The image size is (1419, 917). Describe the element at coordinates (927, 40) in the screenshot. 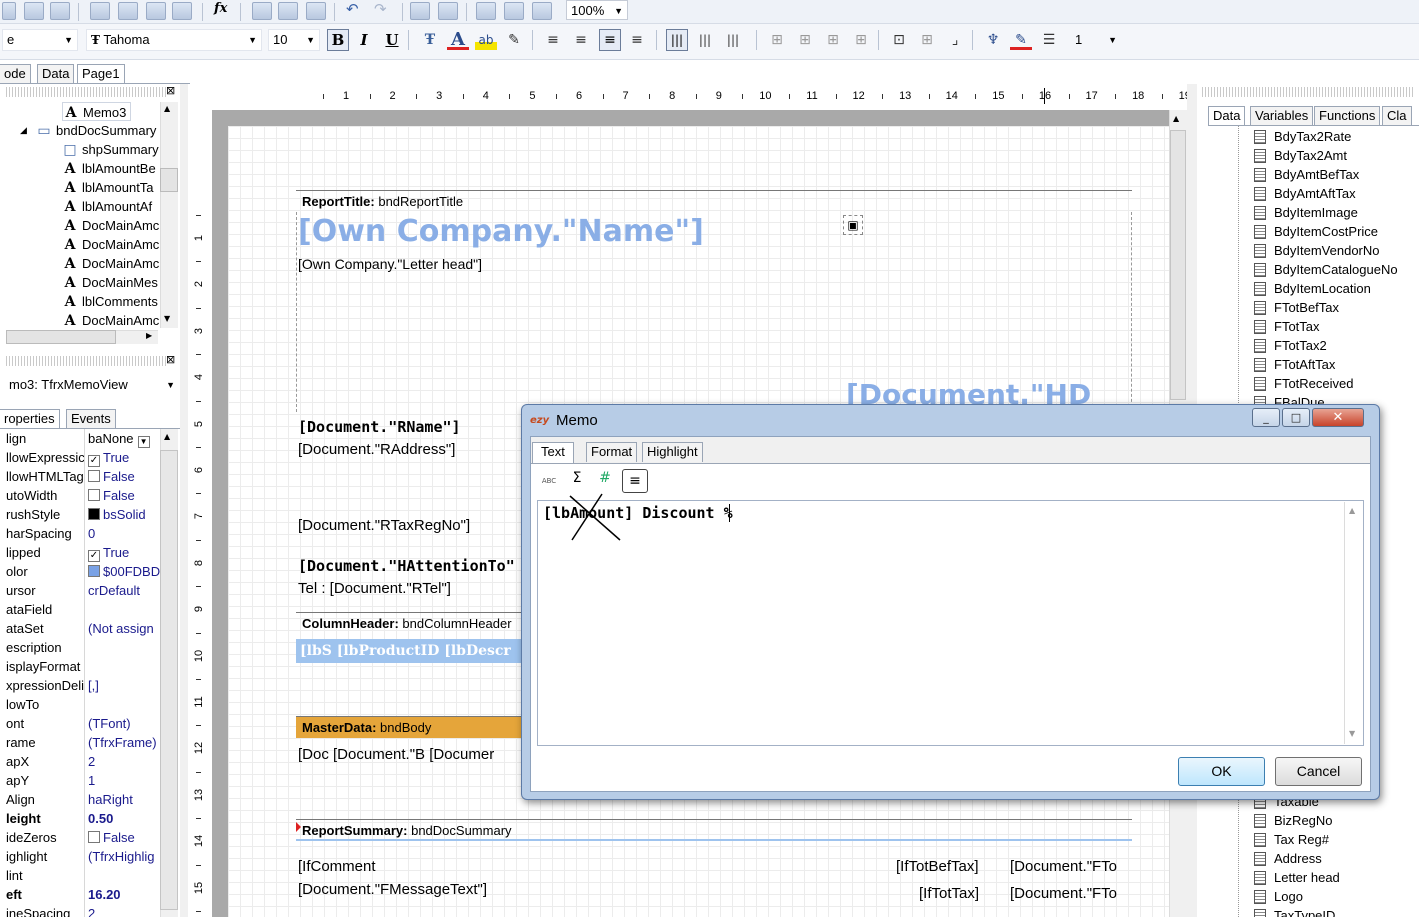

I see `frame-none-icon: ⊞` at that location.